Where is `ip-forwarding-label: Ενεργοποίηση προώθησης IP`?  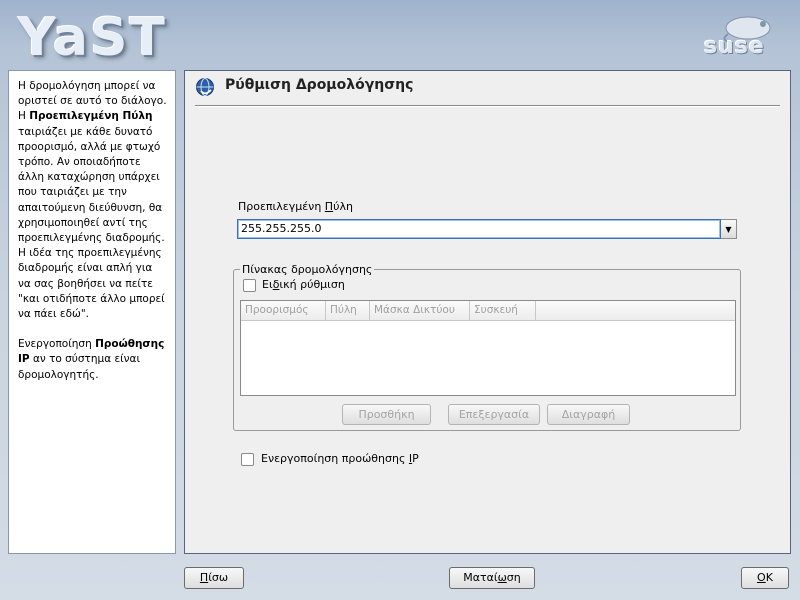
ip-forwarding-label: Ενεργοποίηση προώθησης IP is located at coordinates (340, 458).